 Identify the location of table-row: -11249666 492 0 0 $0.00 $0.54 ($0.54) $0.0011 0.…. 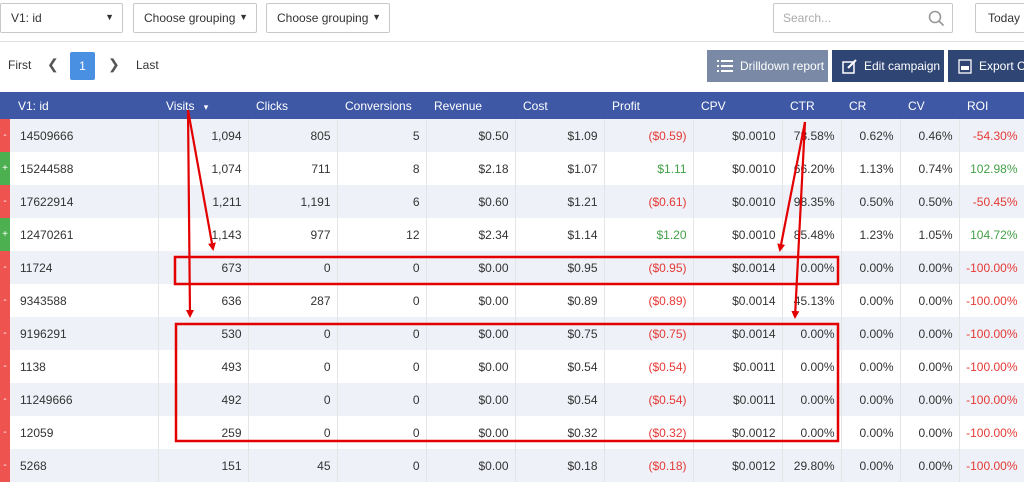
(512, 399).